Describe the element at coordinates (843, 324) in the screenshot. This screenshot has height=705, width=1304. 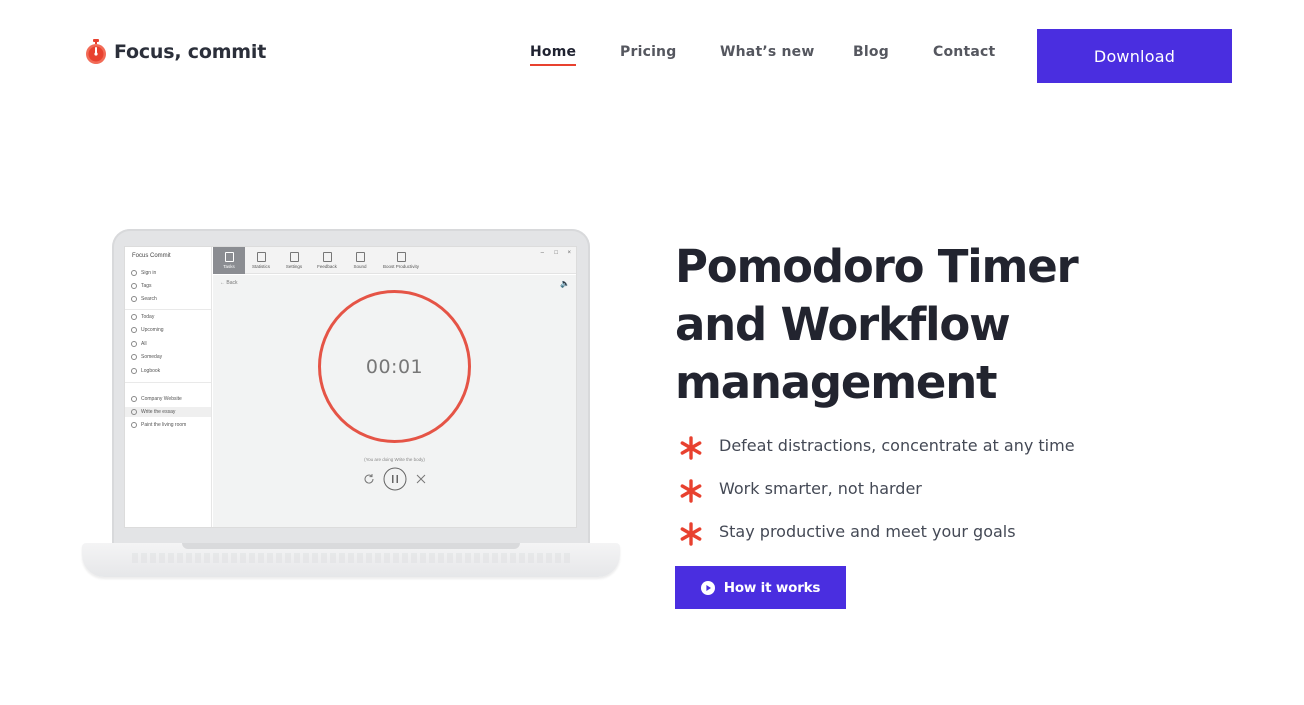
I see `hero-title-line: and Workflow` at that location.